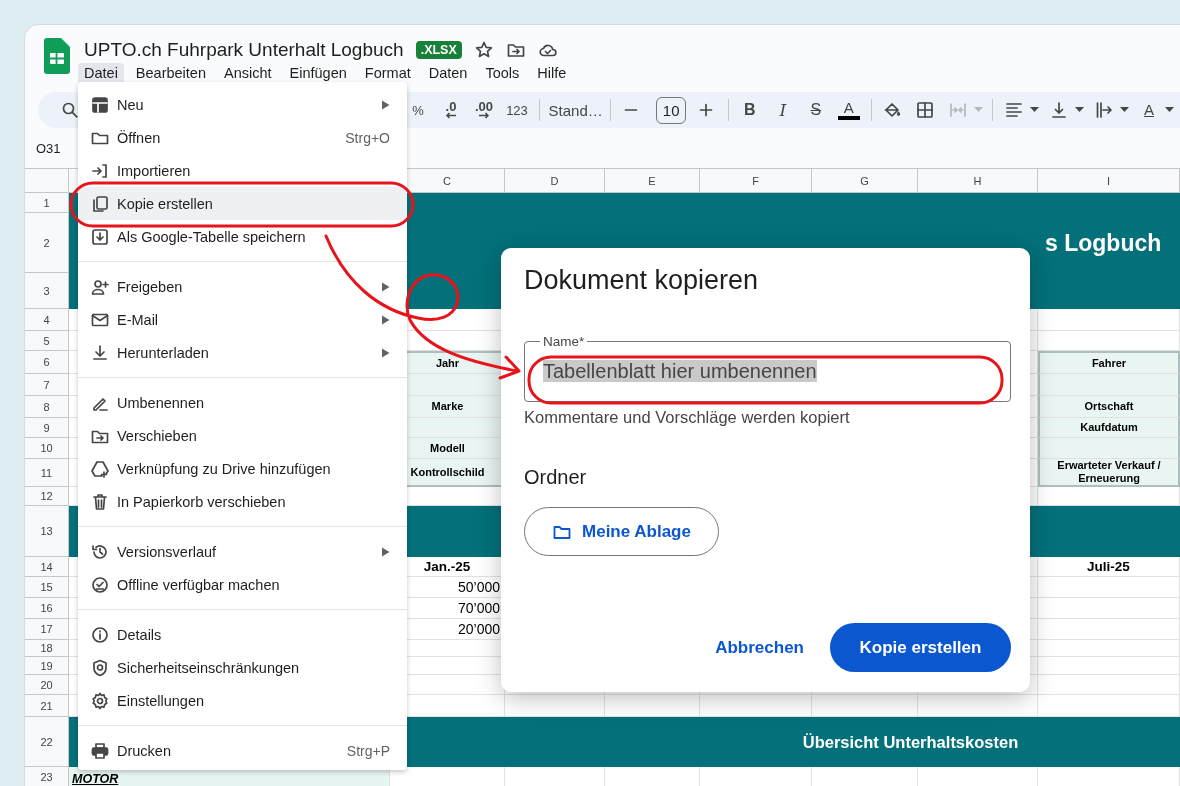 This screenshot has height=786, width=1180. Describe the element at coordinates (910, 742) in the screenshot. I see `section-heading: Übersicht Unterhaltskosten` at that location.